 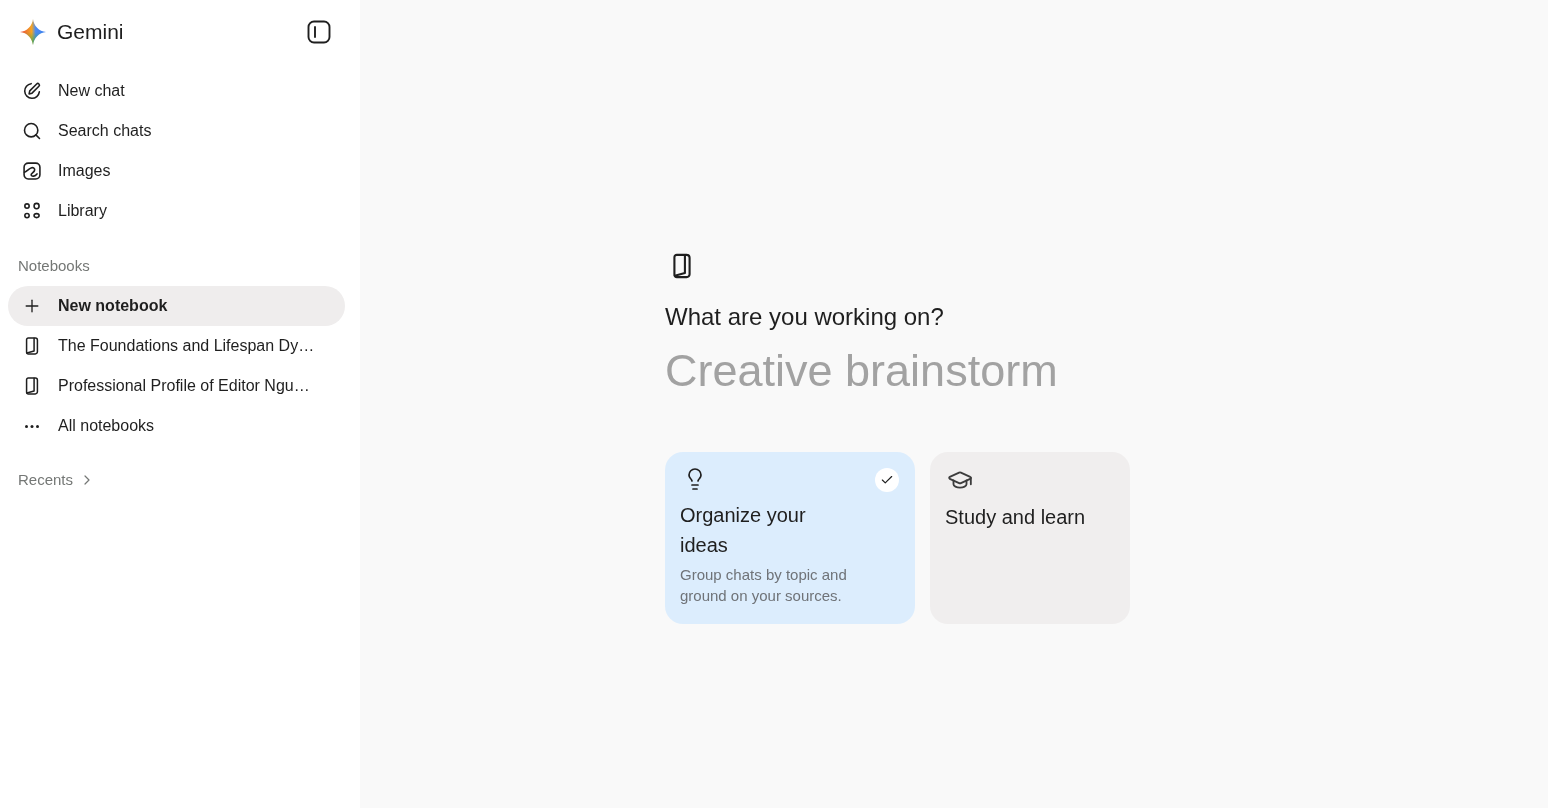 I want to click on check-icon, so click(x=887, y=480).